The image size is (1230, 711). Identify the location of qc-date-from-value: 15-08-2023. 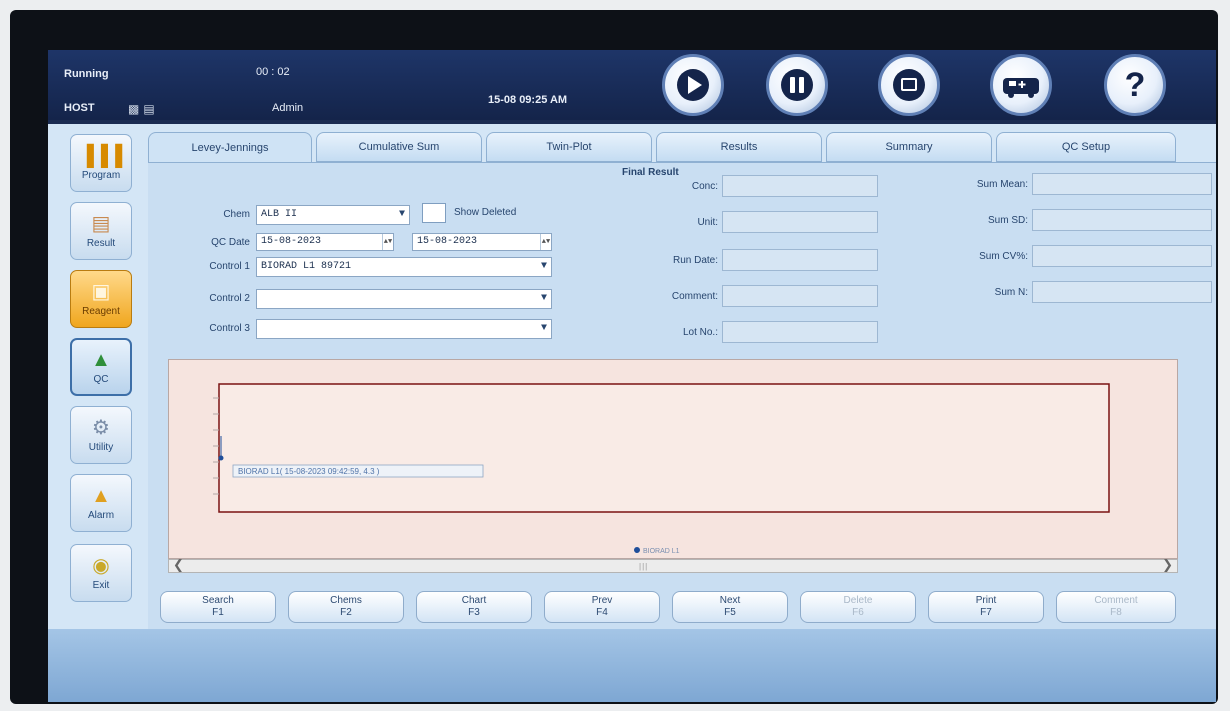
(291, 241).